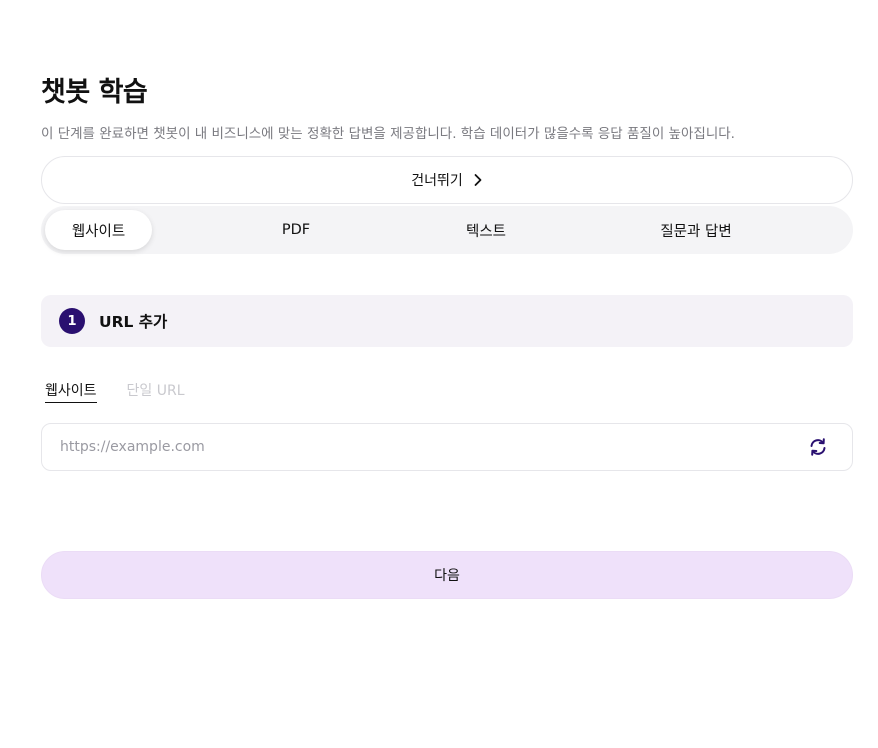 This screenshot has width=878, height=748. Describe the element at coordinates (71, 391) in the screenshot. I see `subtab-website: 웹사이트` at that location.